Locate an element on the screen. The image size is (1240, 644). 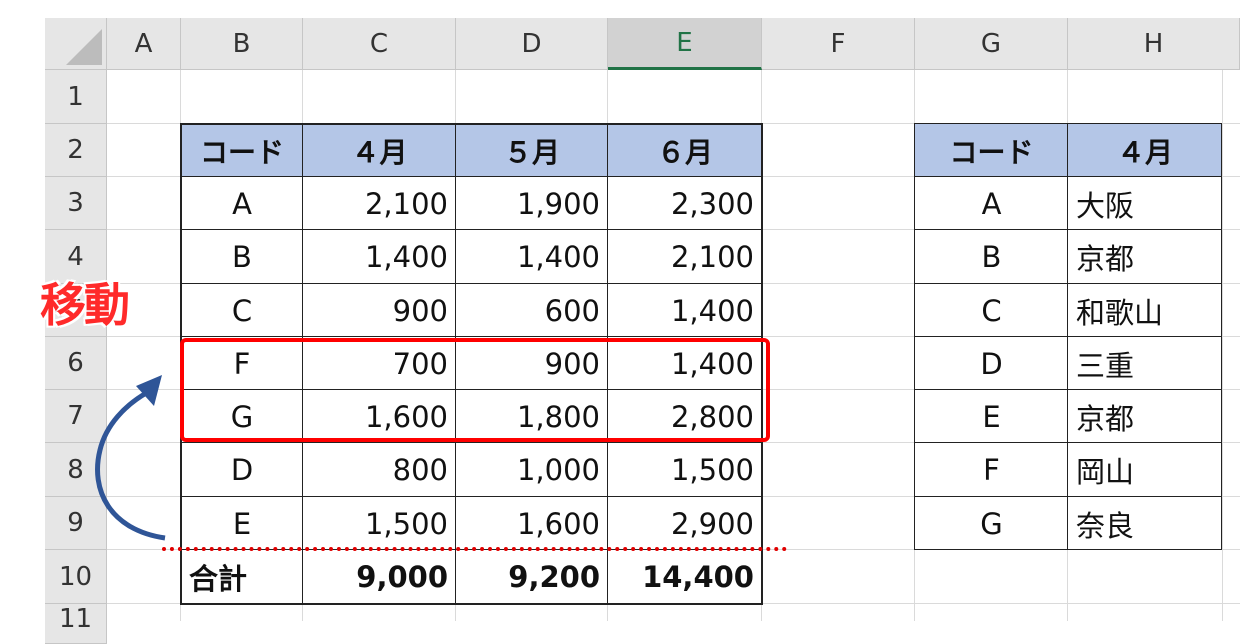
total-jun: 14,400 is located at coordinates (685, 577).